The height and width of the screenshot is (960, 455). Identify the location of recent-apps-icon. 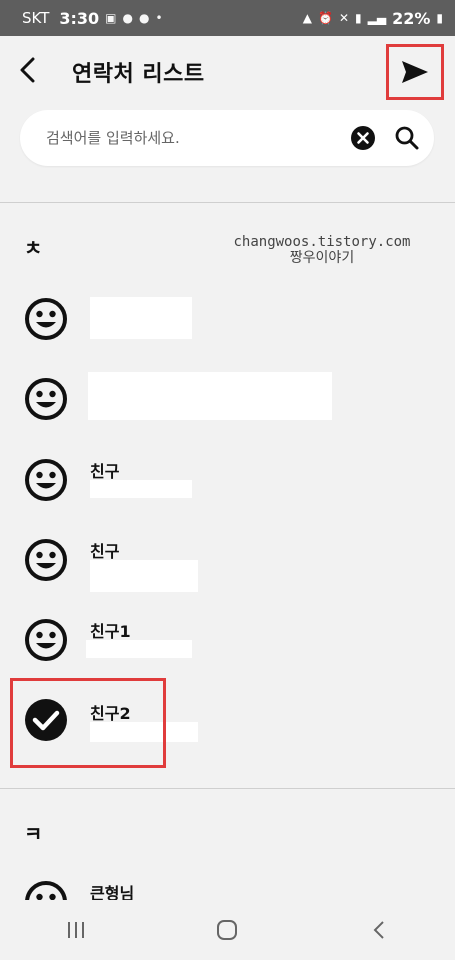
(75, 930).